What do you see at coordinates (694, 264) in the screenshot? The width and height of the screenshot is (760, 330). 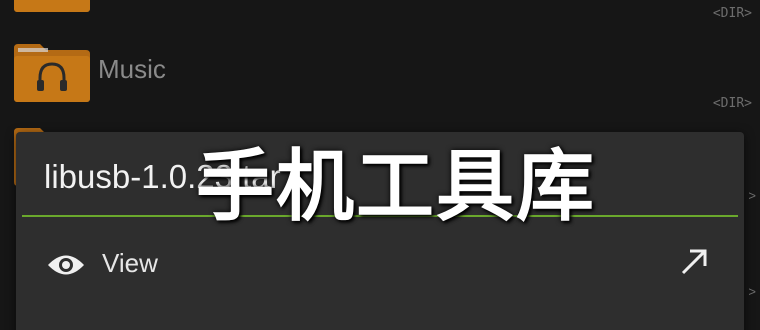 I see `arrow-up-right-icon` at bounding box center [694, 264].